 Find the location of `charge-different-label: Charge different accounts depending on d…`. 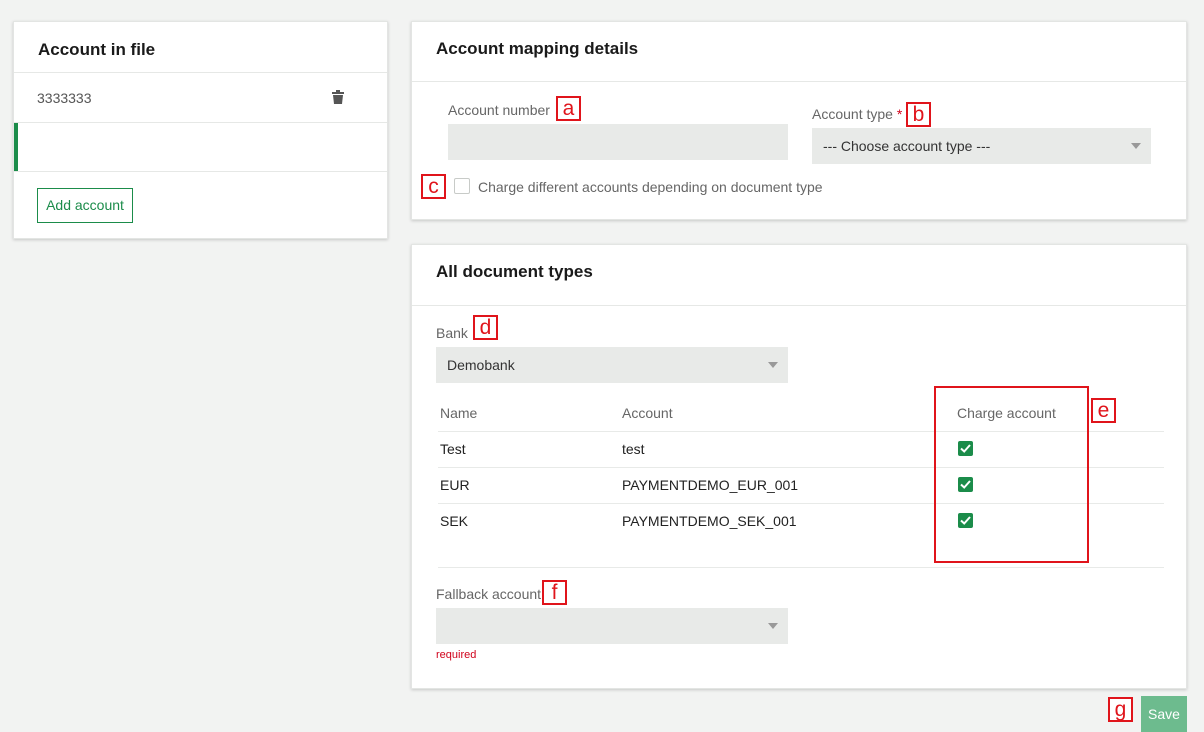

charge-different-label: Charge different accounts depending on d… is located at coordinates (650, 187).